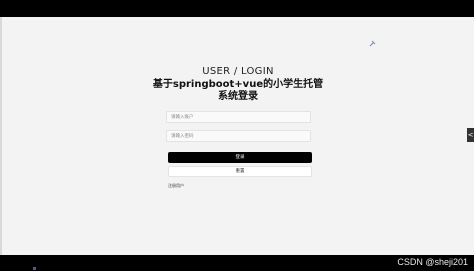  What do you see at coordinates (238, 117) in the screenshot?
I see `username-input: 请输入账户` at bounding box center [238, 117].